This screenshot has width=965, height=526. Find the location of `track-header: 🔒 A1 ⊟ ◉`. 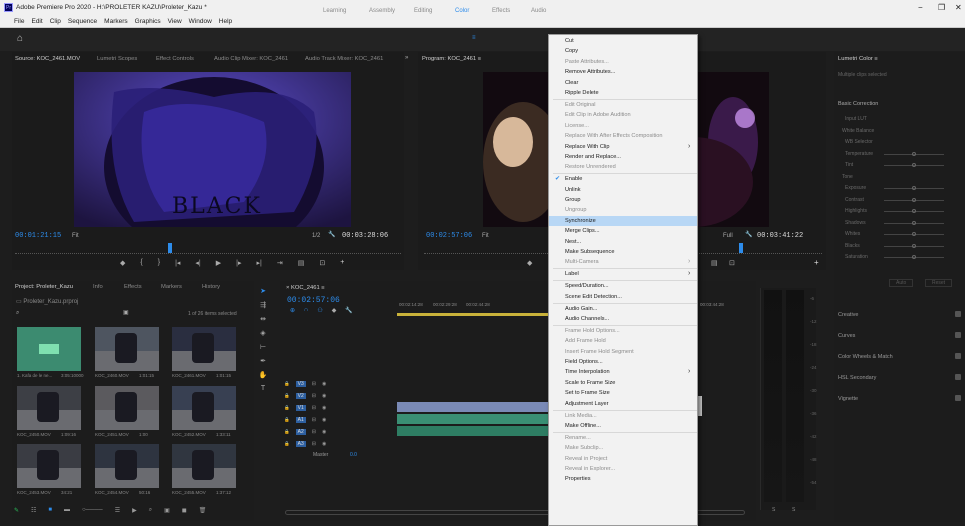

track-header: 🔒 A1 ⊟ ◉ is located at coordinates (339, 419).